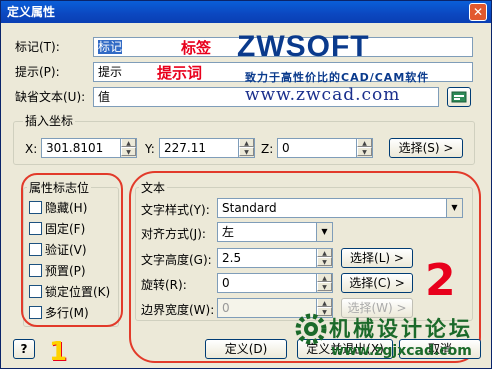 Image resolution: width=492 pixels, height=369 pixels. Describe the element at coordinates (58, 352) in the screenshot. I see `annotation-number-one: 1` at that location.